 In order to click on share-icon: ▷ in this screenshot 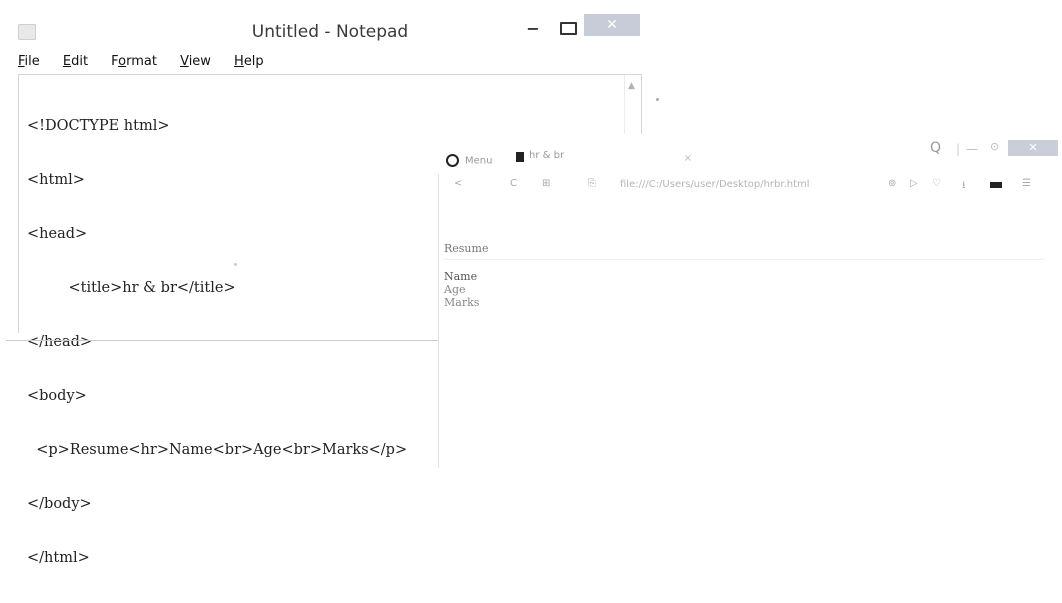, I will do `click(914, 183)`.